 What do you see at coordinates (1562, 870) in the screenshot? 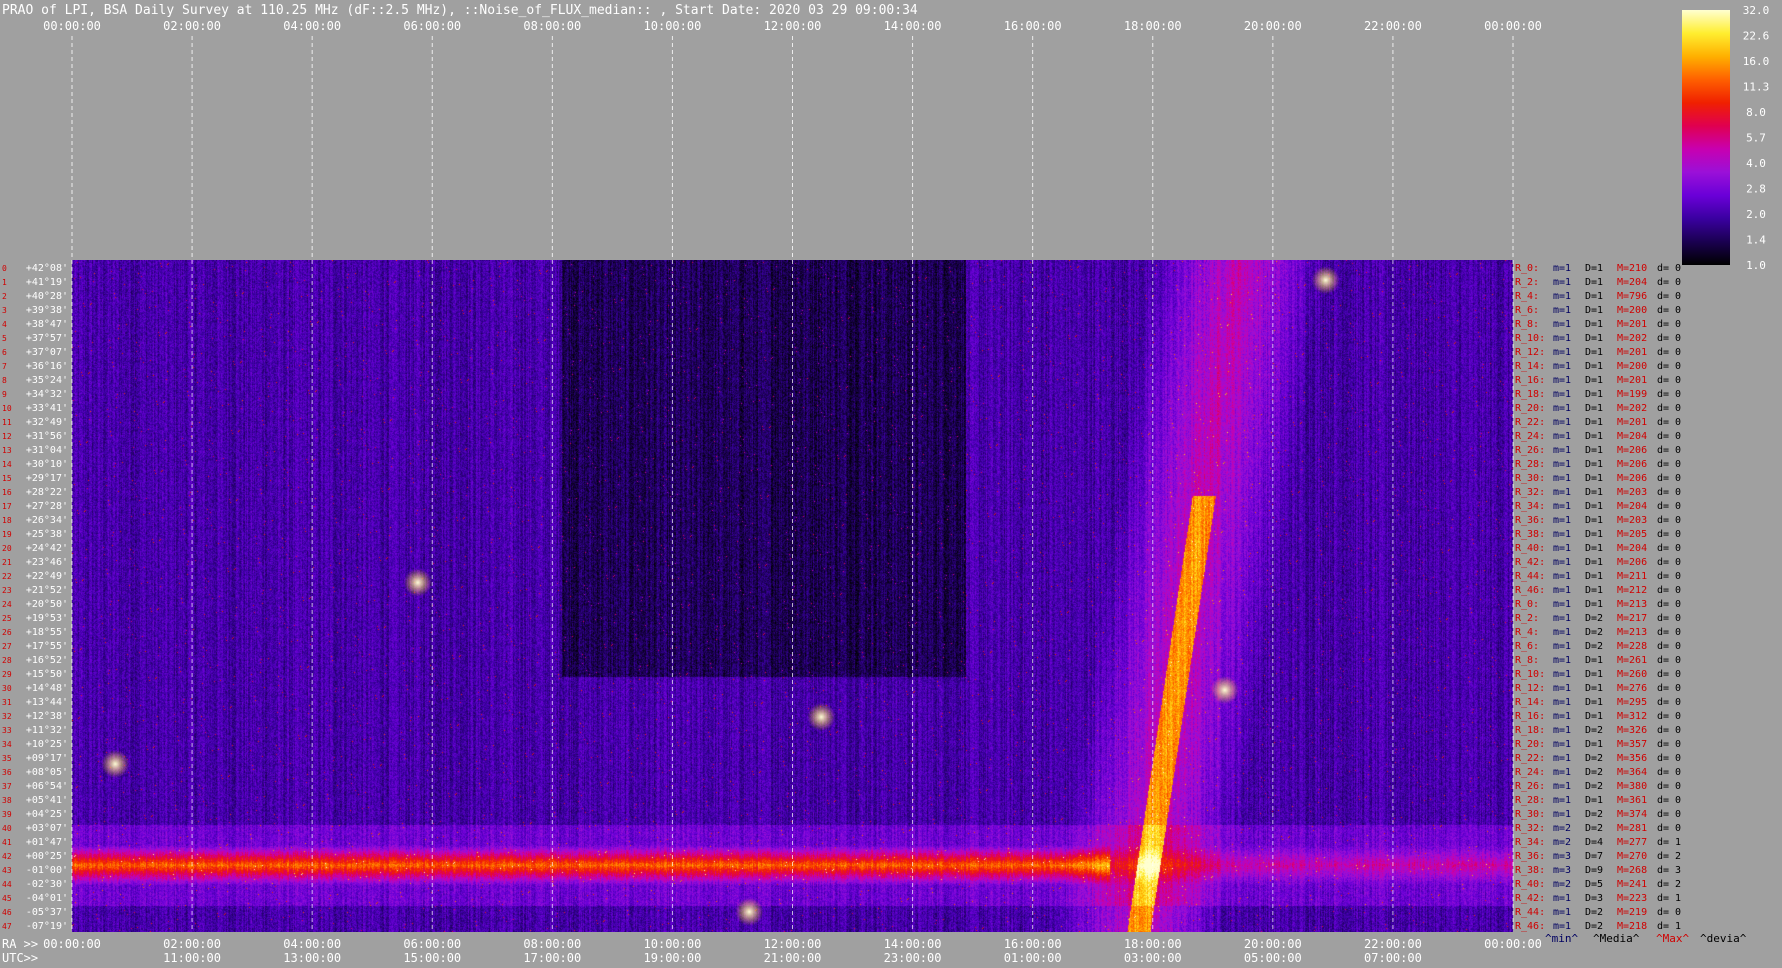
I see `stats-min: m=3` at bounding box center [1562, 870].